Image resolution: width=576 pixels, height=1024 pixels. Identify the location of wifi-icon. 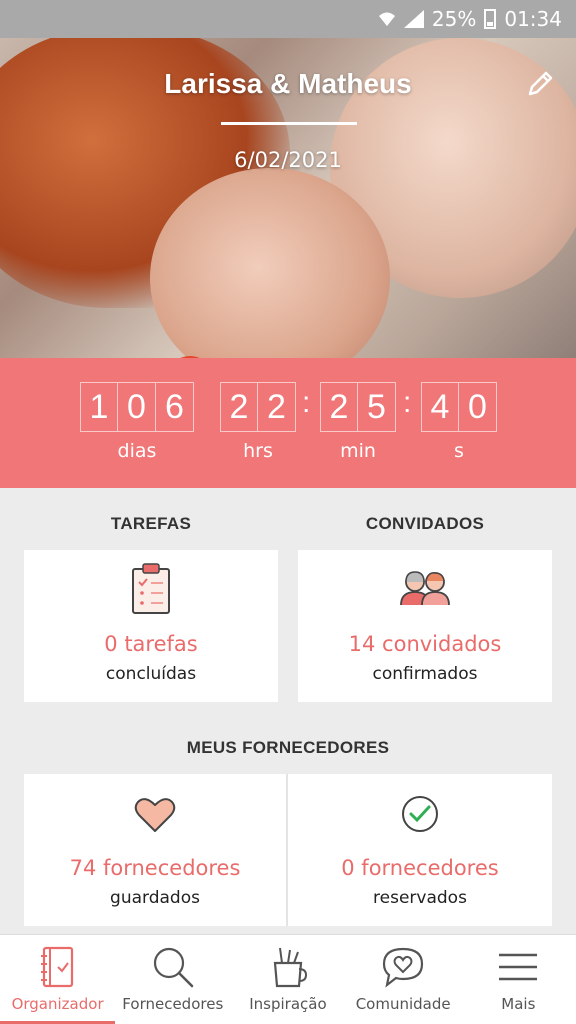
(387, 19).